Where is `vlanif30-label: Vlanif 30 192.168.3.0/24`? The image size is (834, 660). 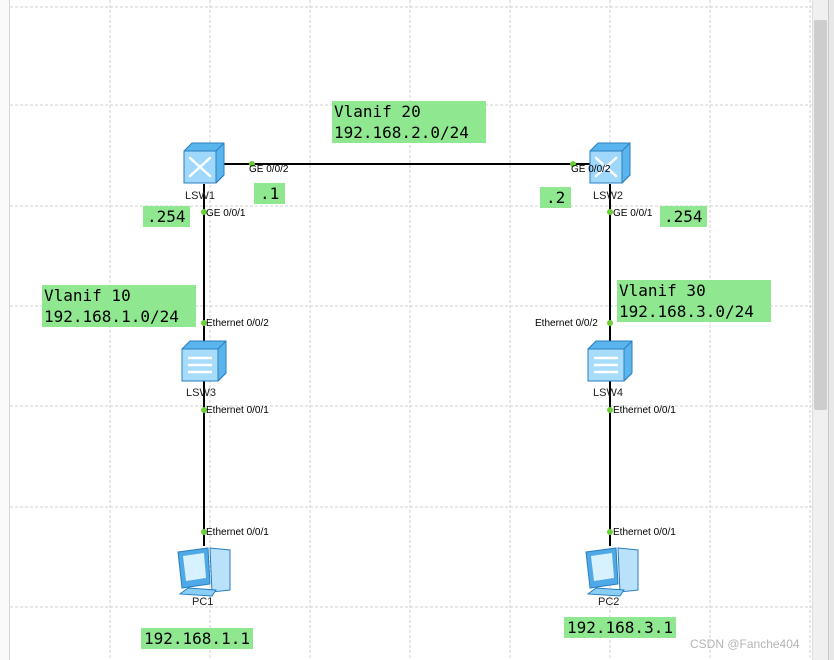 vlanif30-label: Vlanif 30 192.168.3.0/24 is located at coordinates (694, 301).